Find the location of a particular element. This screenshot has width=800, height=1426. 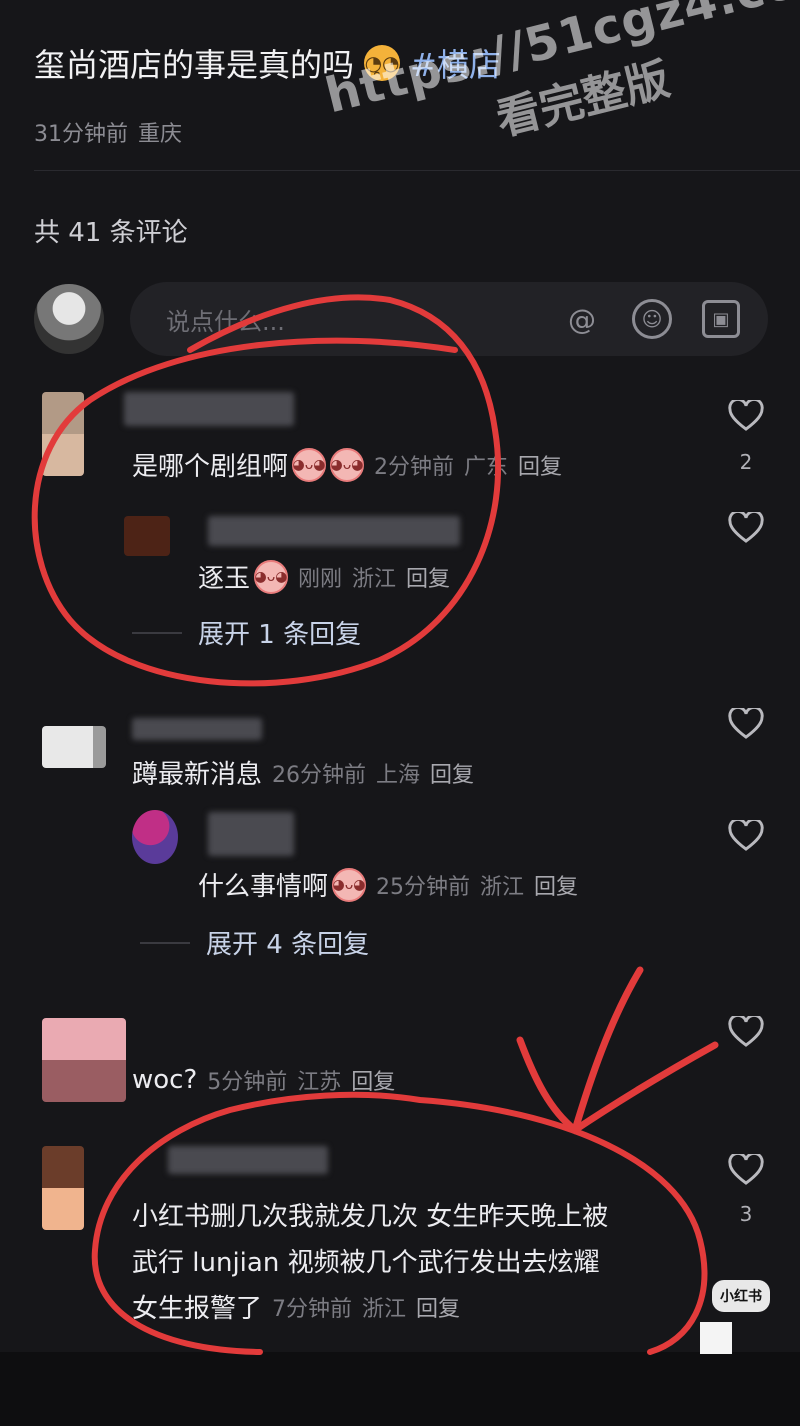

reply-time: 刚刚 is located at coordinates (320, 579).